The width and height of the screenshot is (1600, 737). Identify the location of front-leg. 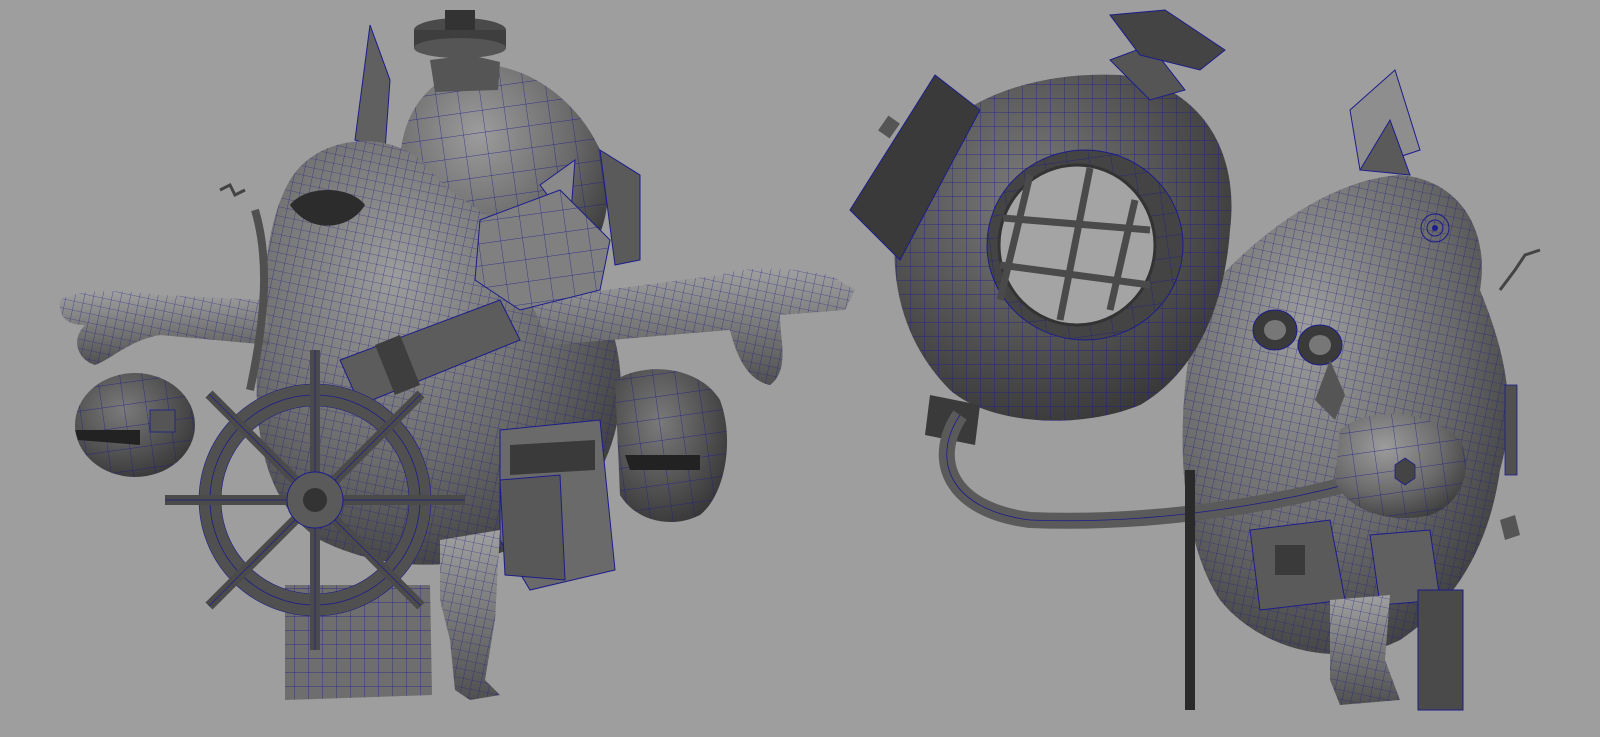
(470, 615).